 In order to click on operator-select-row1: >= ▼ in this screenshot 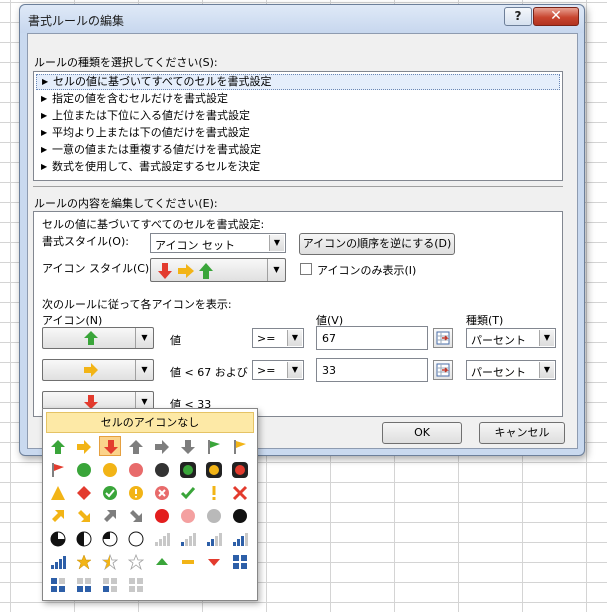, I will do `click(278, 338)`.